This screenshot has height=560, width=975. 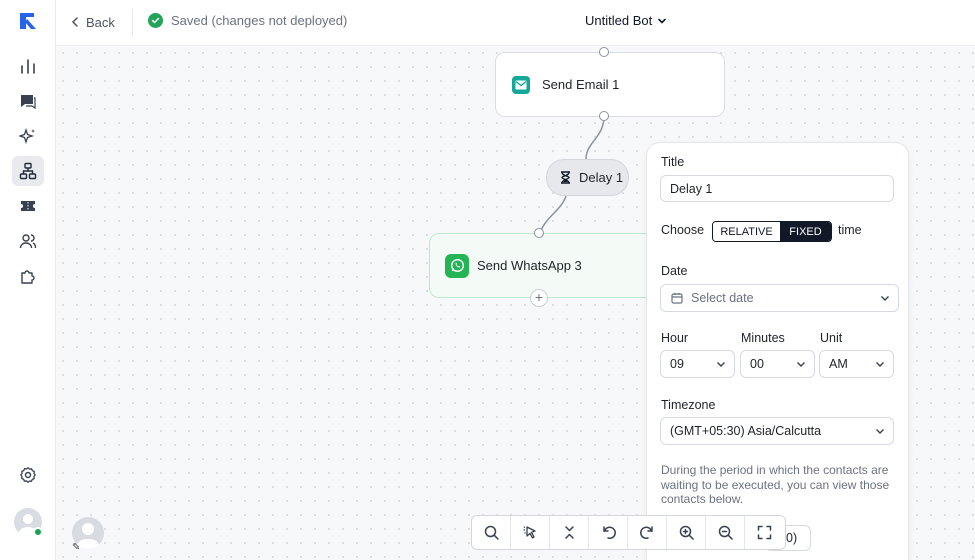 What do you see at coordinates (675, 338) in the screenshot?
I see `hour-label: Hour` at bounding box center [675, 338].